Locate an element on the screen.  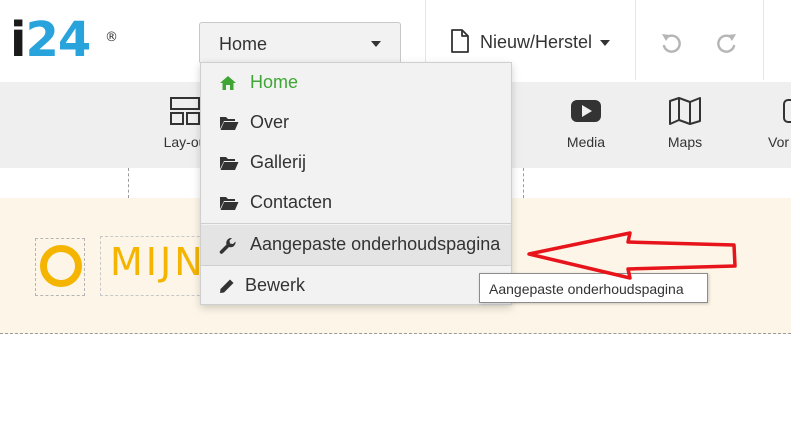
page-select-dropdown: Home is located at coordinates (300, 43).